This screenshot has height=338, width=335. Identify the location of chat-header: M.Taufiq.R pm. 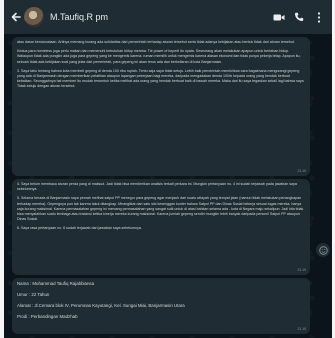
(168, 17).